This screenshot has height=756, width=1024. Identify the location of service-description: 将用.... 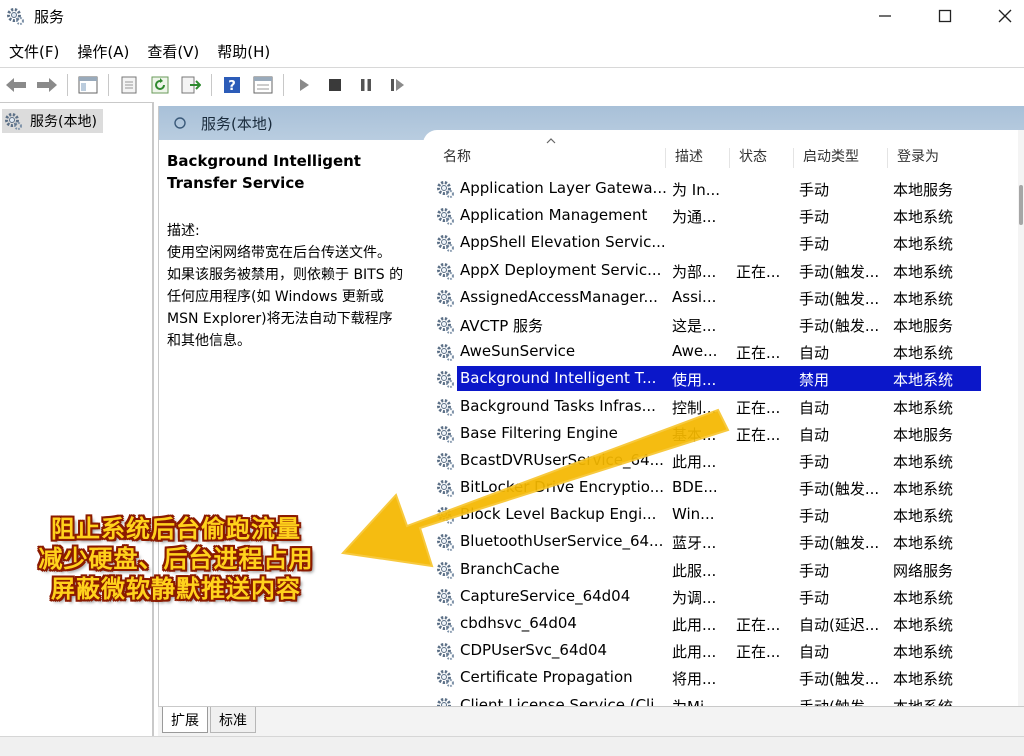
(694, 679).